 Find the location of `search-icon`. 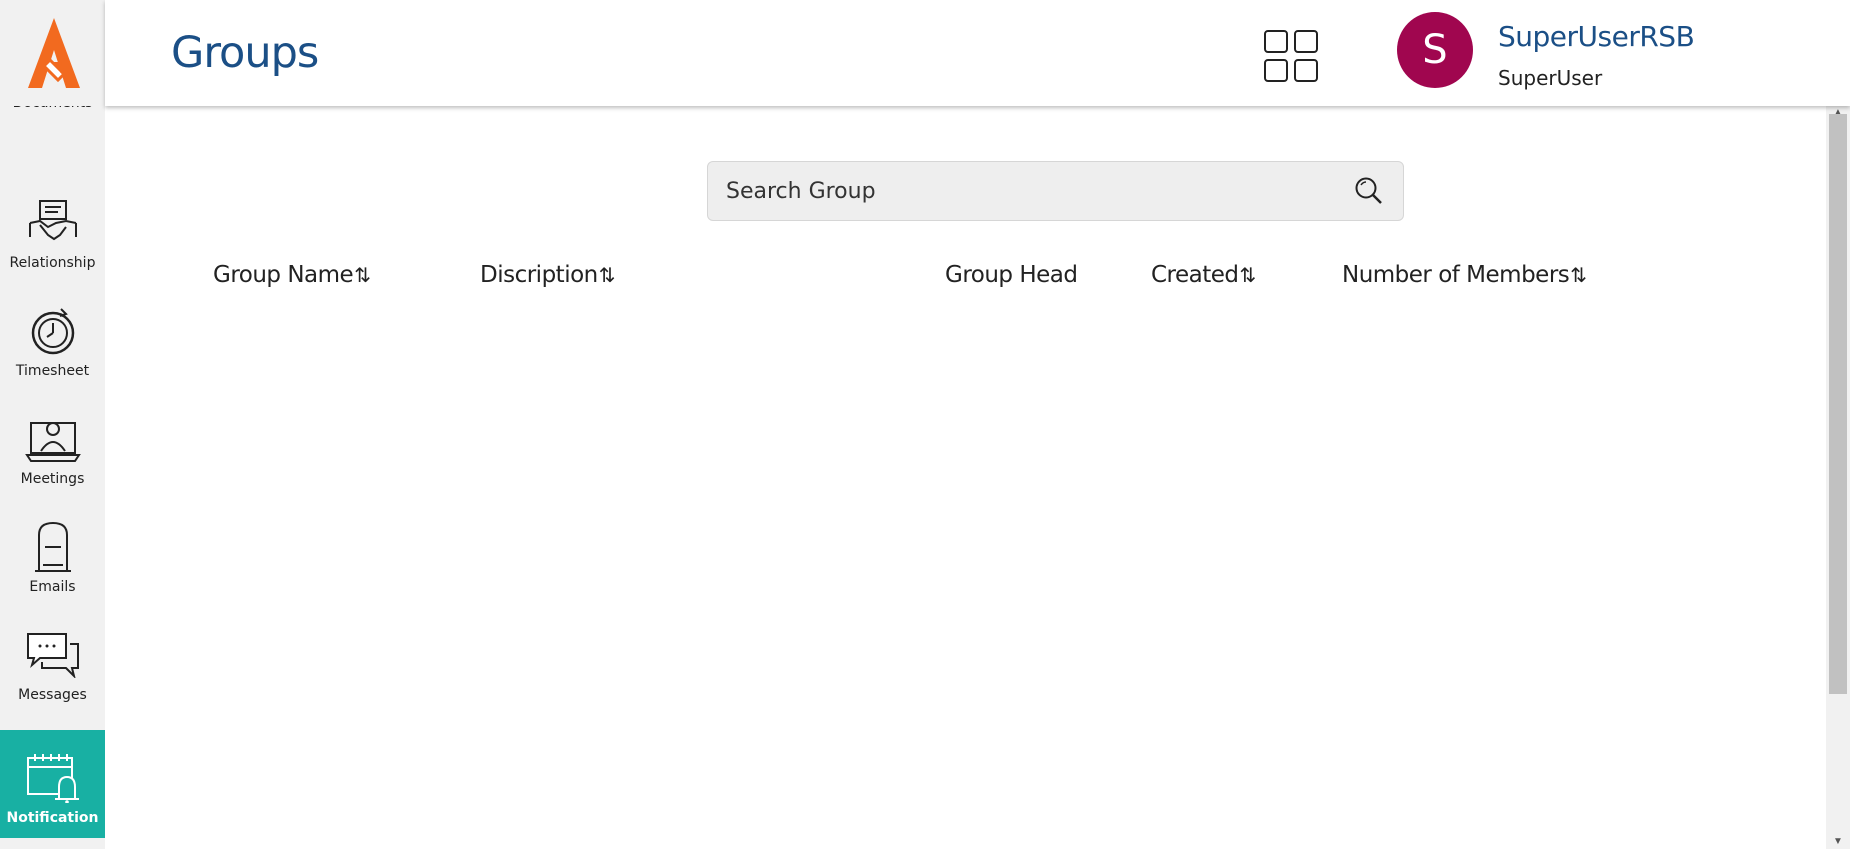

search-icon is located at coordinates (1368, 191).